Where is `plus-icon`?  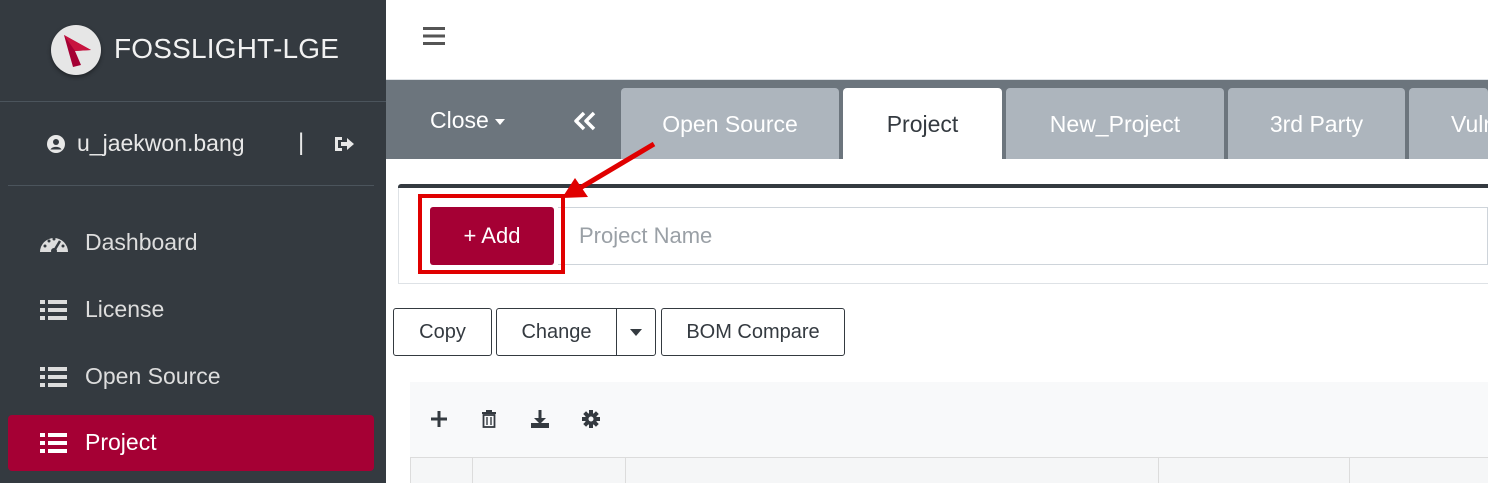
plus-icon is located at coordinates (439, 419).